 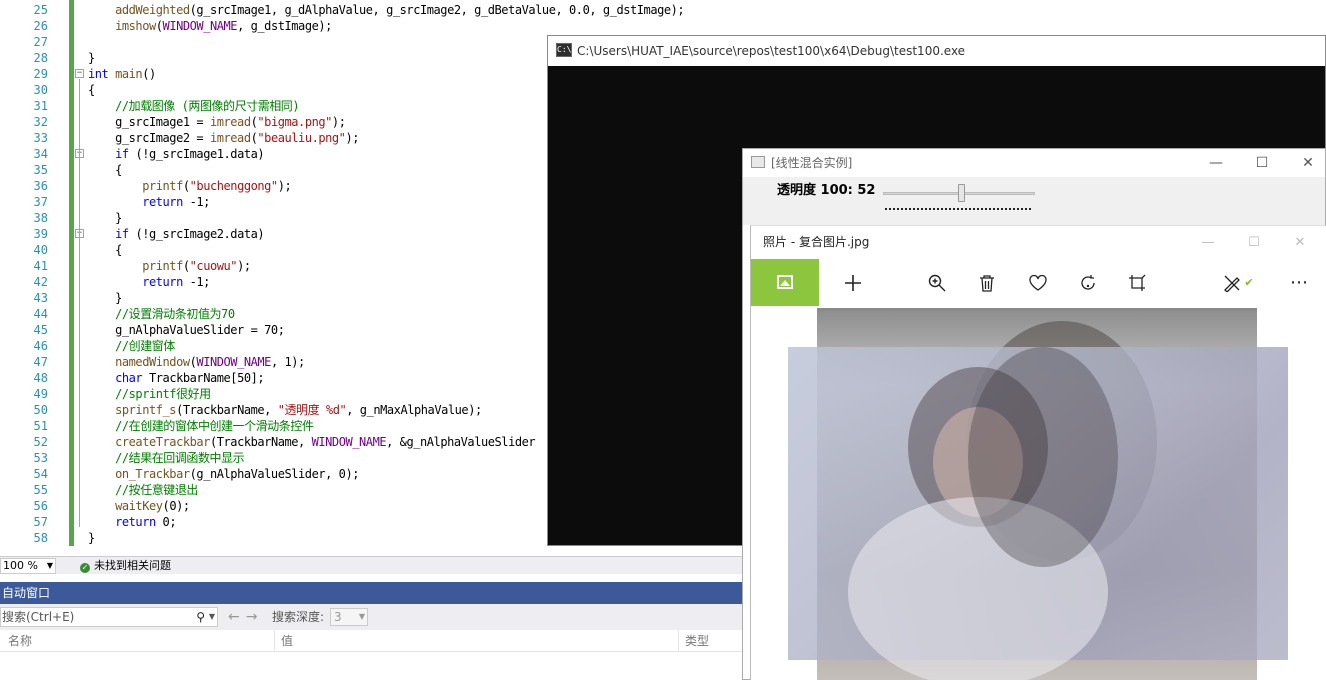 I want to click on code-token: g_nAlphaValueSlider = 70;, so click(x=186, y=330).